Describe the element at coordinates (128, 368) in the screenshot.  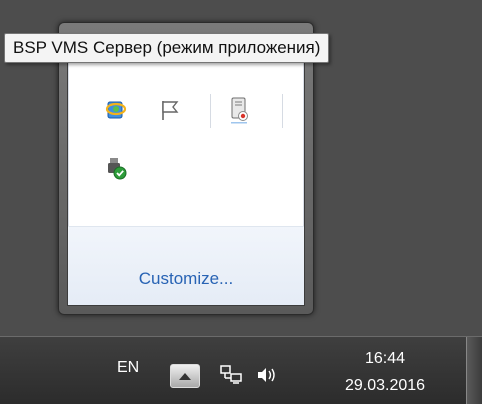
I see `language-indicator: EN` at that location.